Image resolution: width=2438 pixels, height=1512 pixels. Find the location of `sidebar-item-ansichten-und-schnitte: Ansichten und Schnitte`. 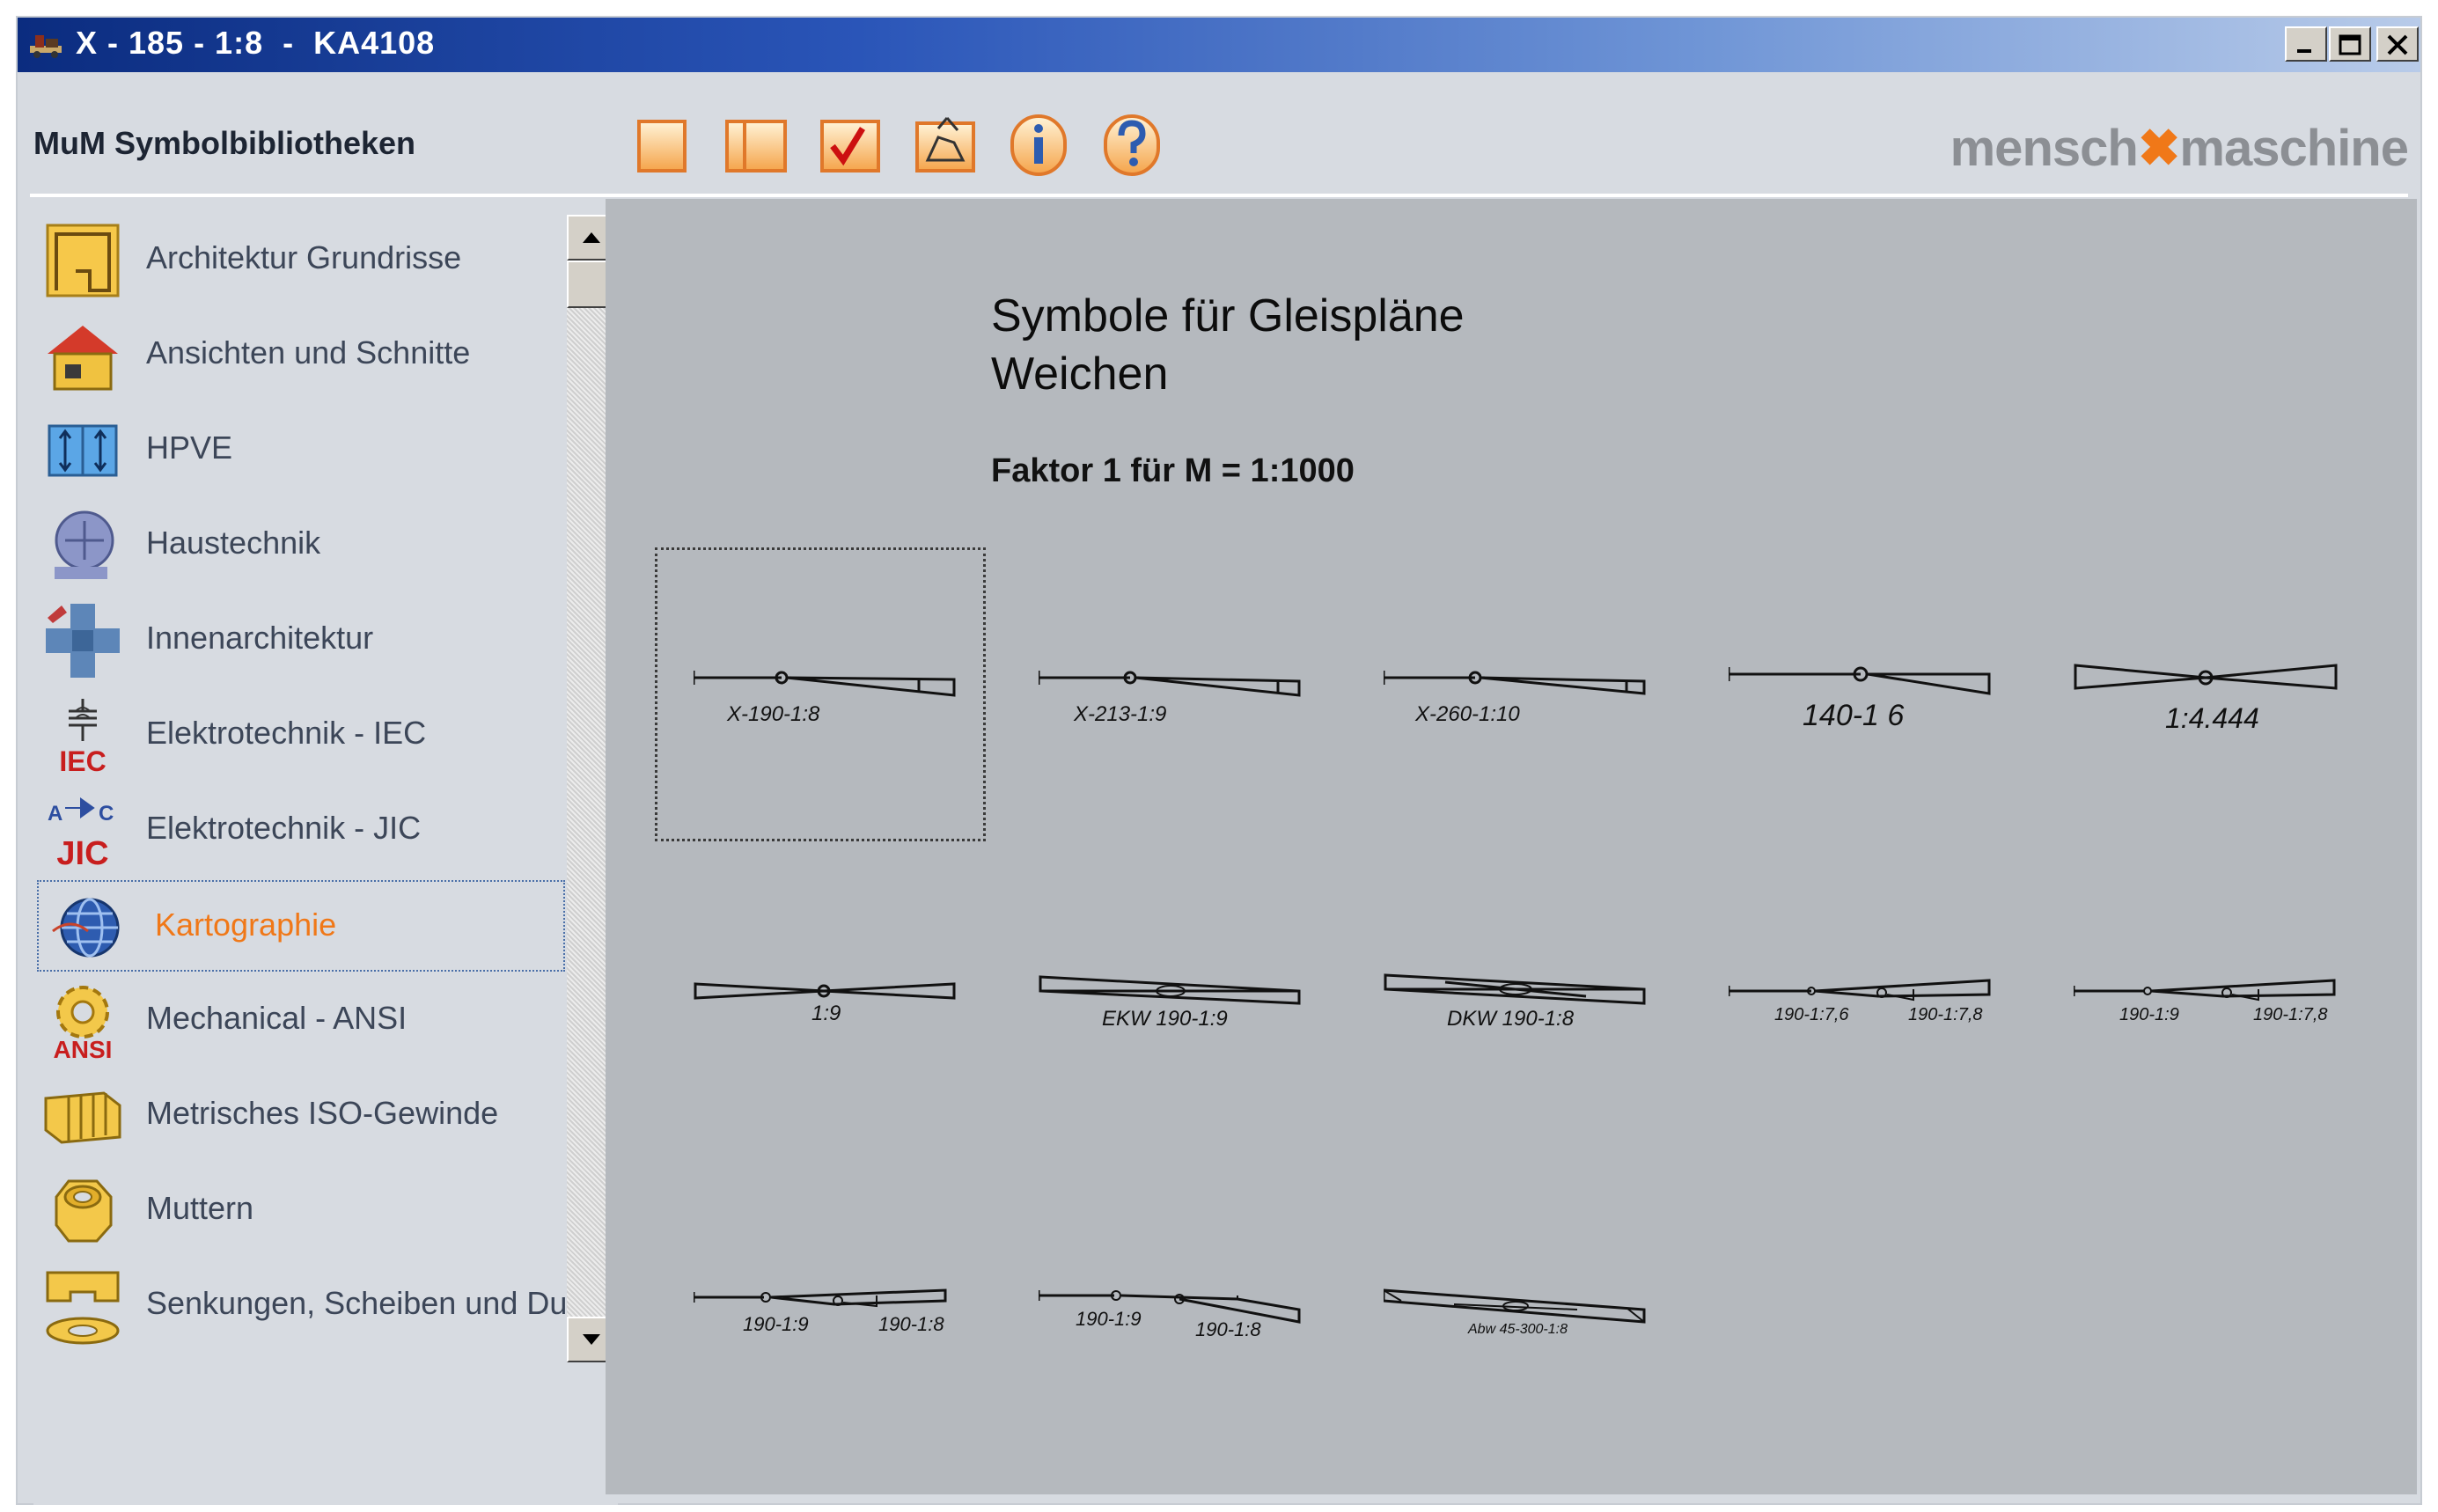

sidebar-item-ansichten-und-schnitte: Ansichten und Schnitte is located at coordinates (301, 355).